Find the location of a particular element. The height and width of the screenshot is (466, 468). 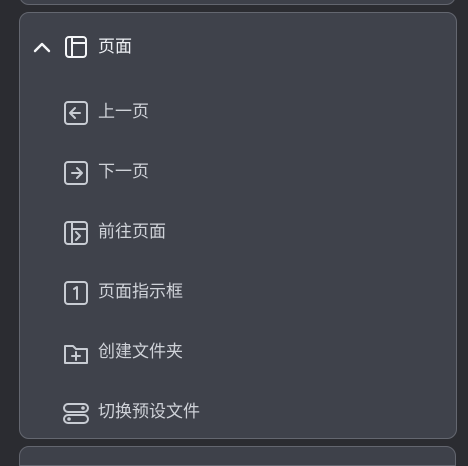

menu-item-label: 下一页 is located at coordinates (123, 172).